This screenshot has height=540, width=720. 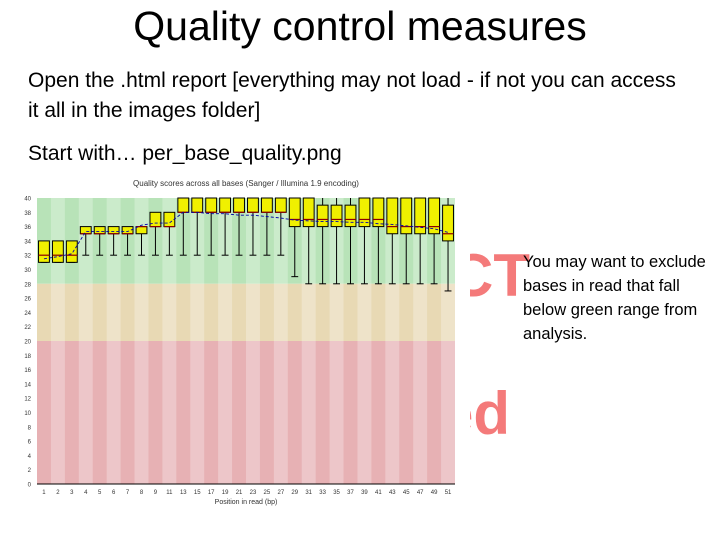 What do you see at coordinates (27, 343) in the screenshot?
I see `y-tick-label: 20` at bounding box center [27, 343].